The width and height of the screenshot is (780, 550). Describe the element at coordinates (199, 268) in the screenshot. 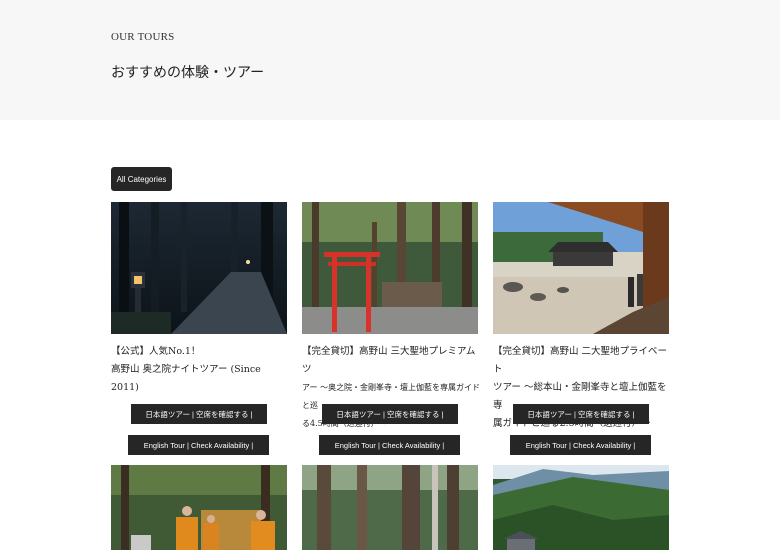

I see `tour-image-okunoin-night` at that location.